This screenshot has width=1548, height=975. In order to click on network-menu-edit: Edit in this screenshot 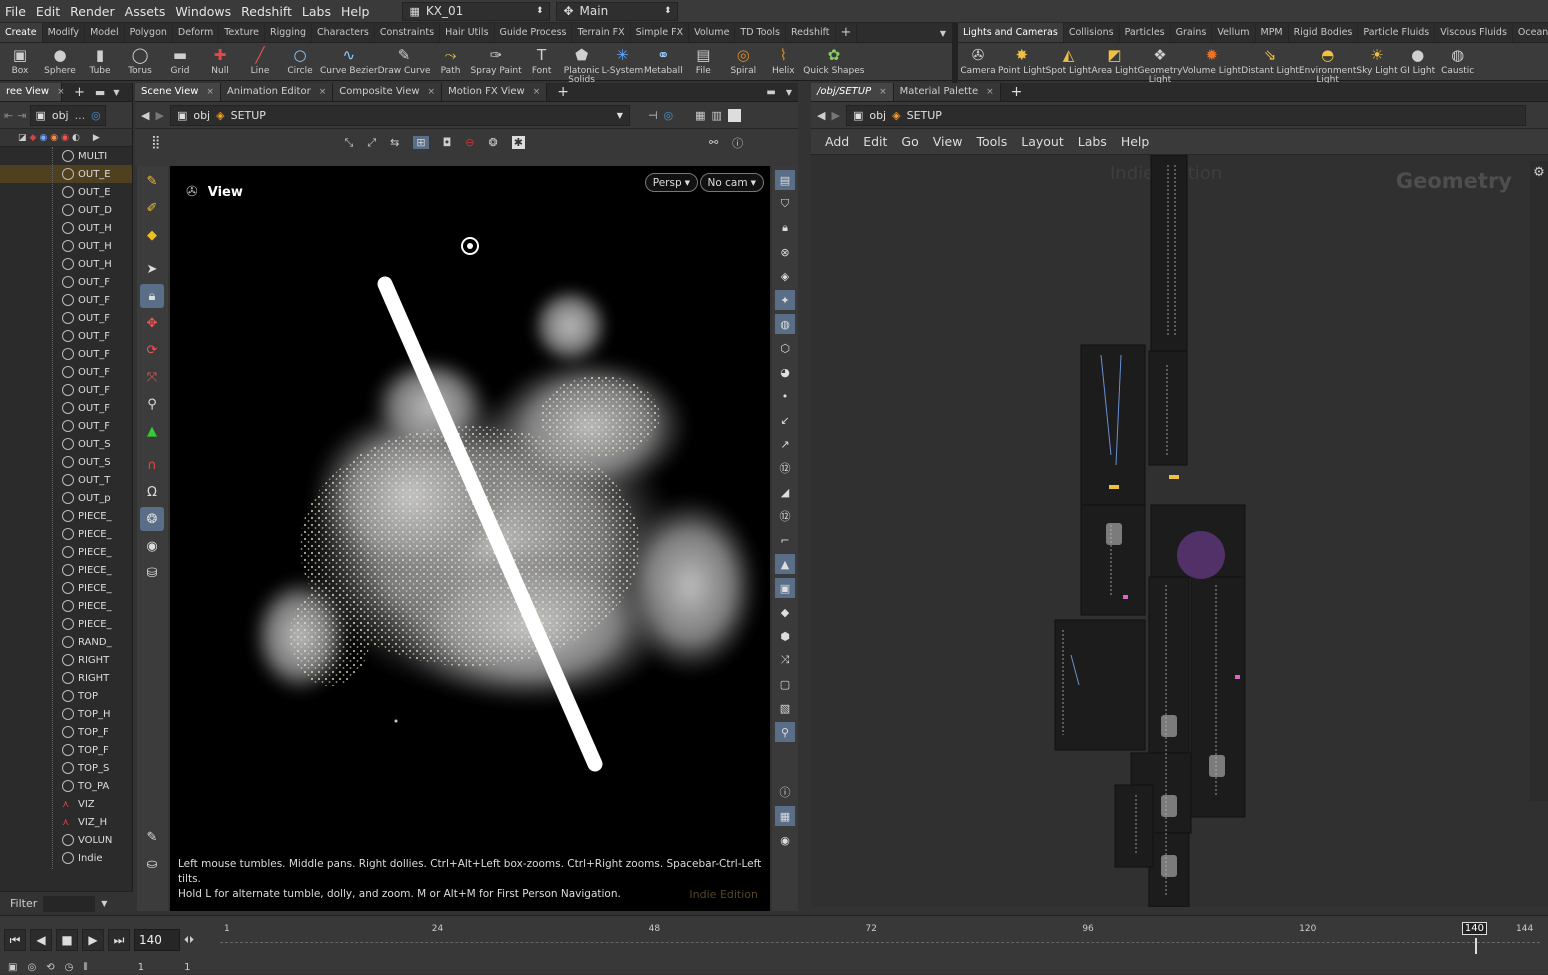, I will do `click(875, 141)`.